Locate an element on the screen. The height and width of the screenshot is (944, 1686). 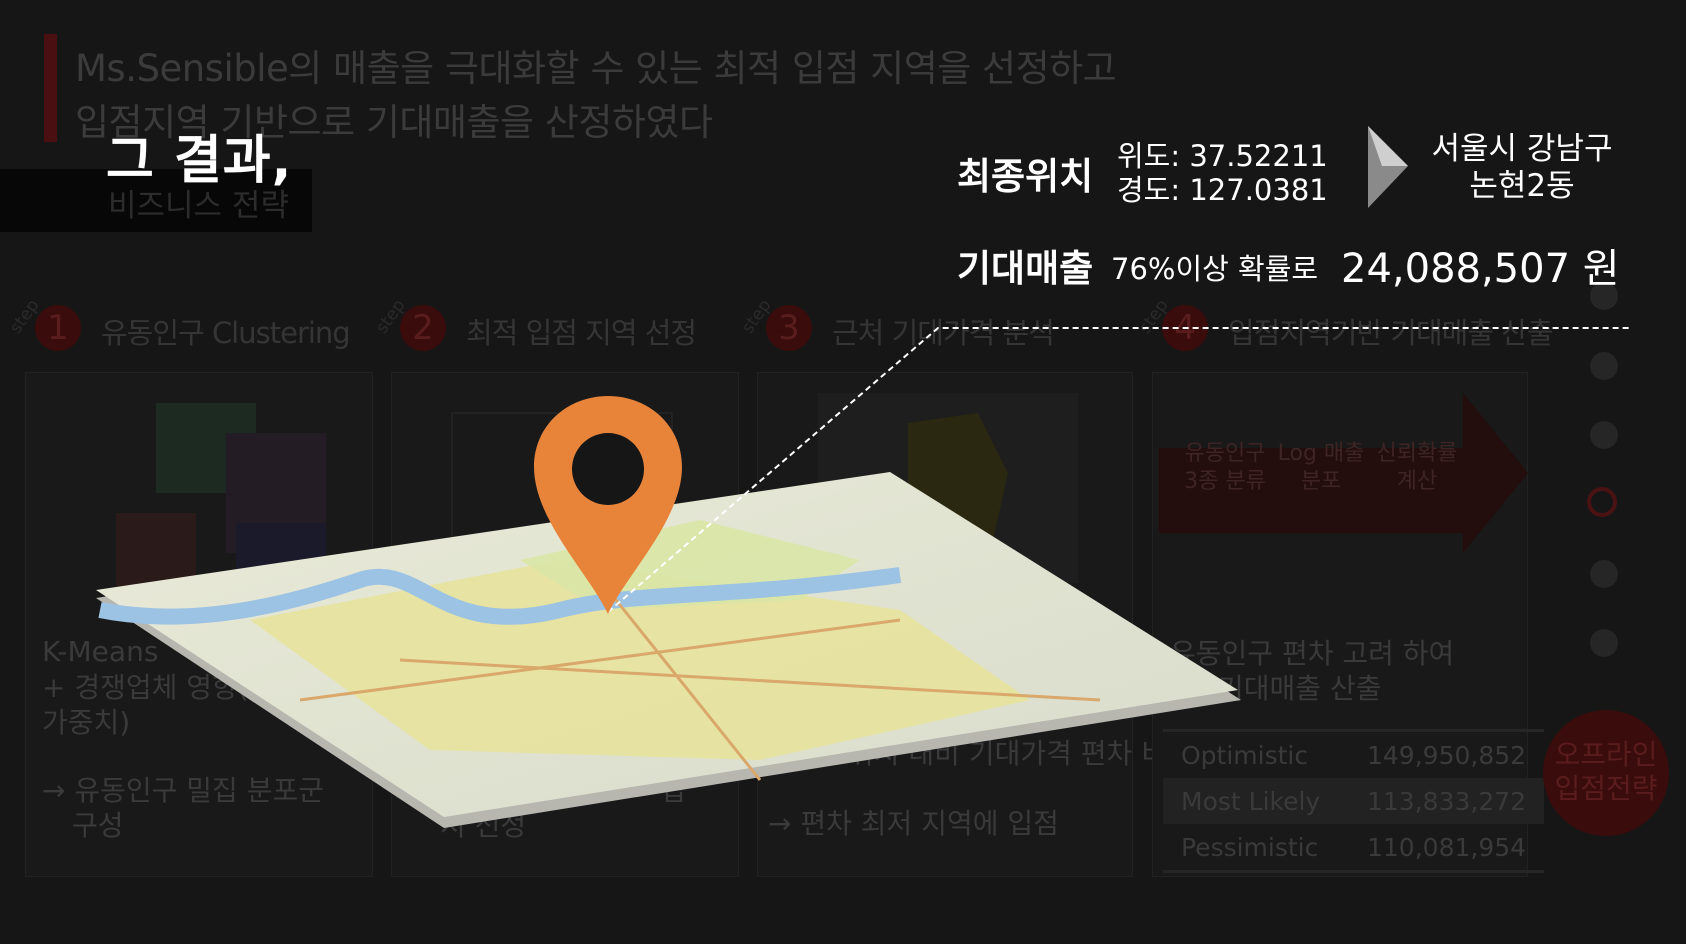
longitude-value: 경도: 127.0381 is located at coordinates (1222, 190).